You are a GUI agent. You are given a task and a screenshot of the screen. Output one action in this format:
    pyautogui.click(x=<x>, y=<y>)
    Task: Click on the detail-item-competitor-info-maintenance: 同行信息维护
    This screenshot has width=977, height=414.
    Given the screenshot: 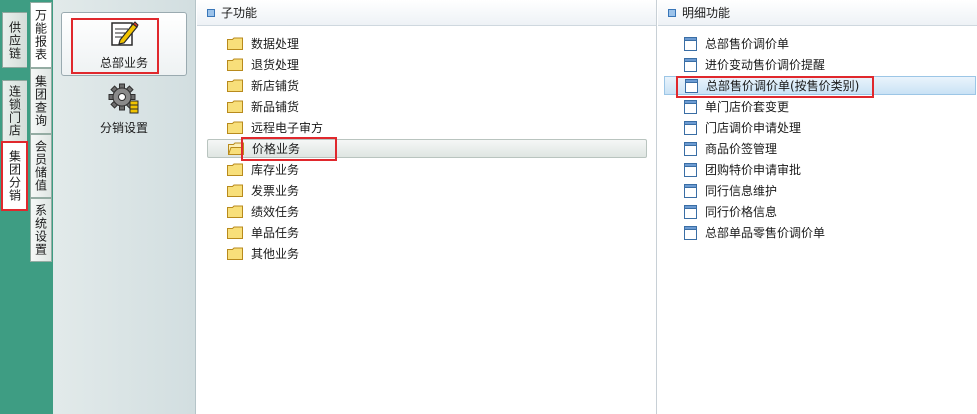 What is the action you would take?
    pyautogui.click(x=820, y=190)
    